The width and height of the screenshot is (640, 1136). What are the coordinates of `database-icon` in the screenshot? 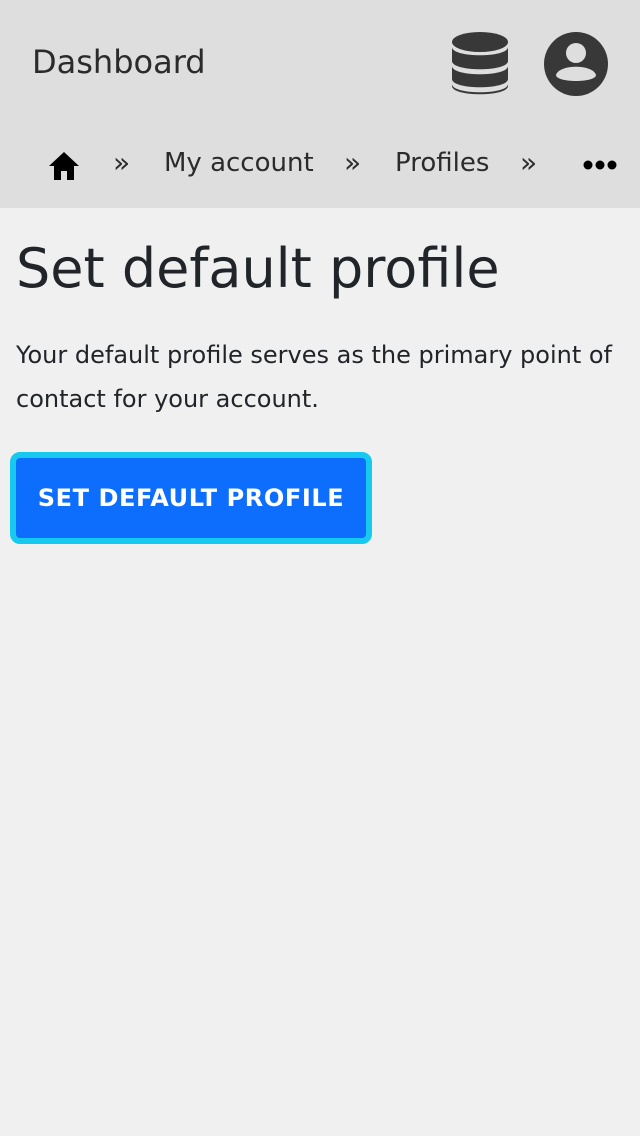 It's located at (480, 64).